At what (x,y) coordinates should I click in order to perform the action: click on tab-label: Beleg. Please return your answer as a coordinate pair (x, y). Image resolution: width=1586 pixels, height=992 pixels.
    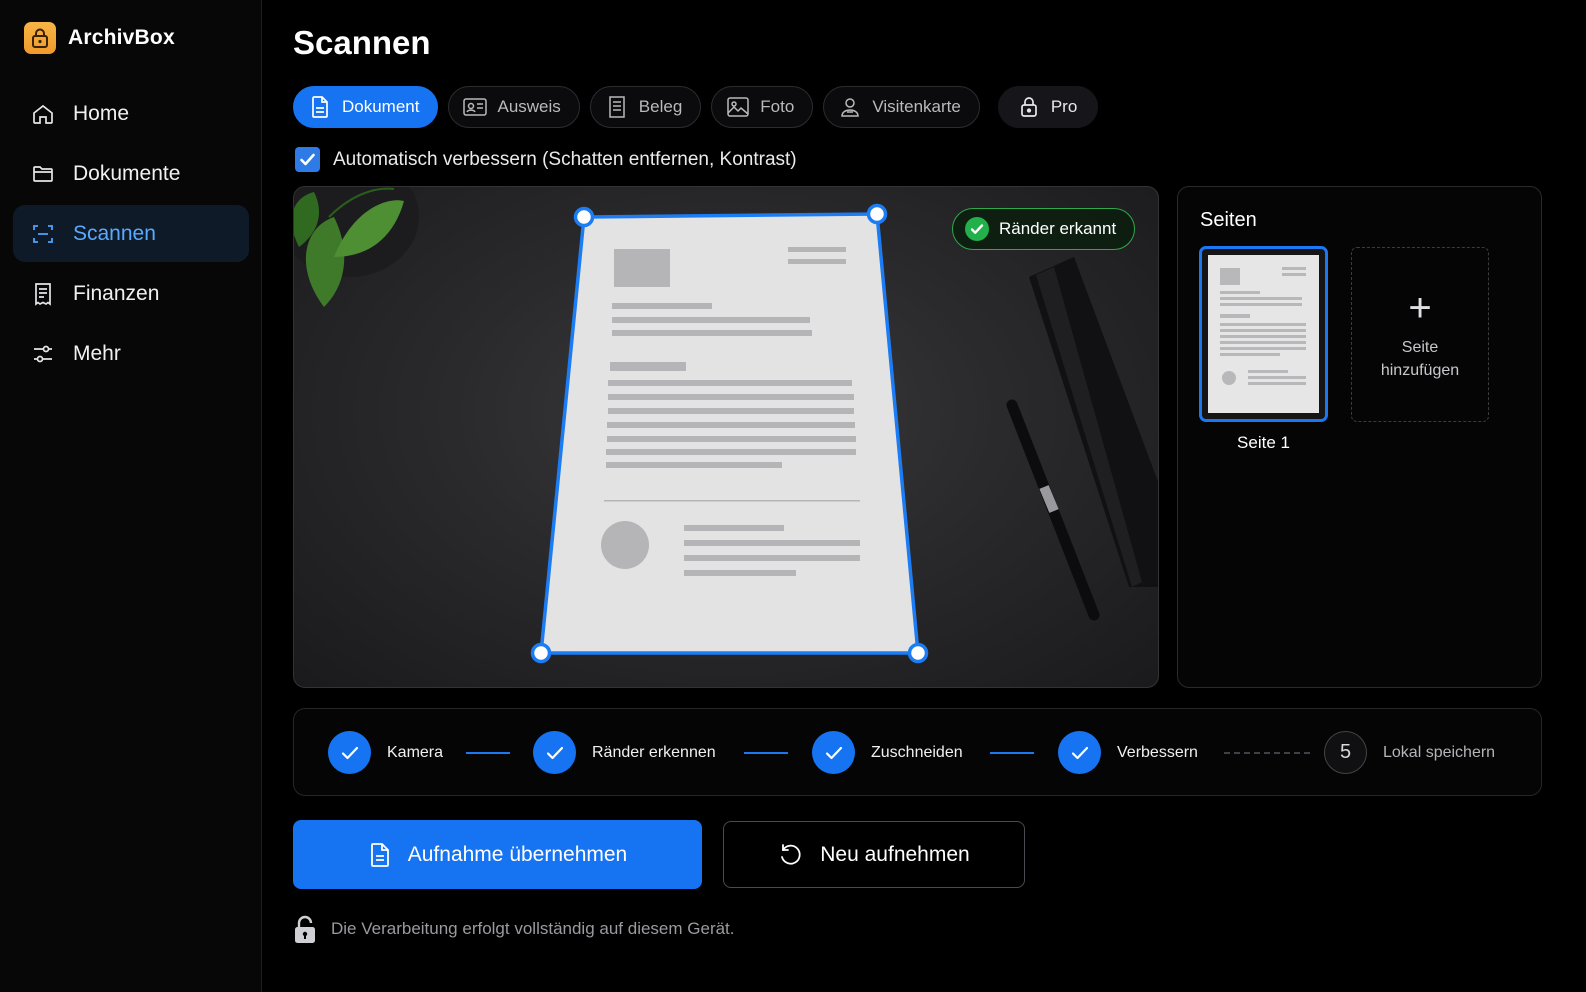
    Looking at the image, I should click on (660, 106).